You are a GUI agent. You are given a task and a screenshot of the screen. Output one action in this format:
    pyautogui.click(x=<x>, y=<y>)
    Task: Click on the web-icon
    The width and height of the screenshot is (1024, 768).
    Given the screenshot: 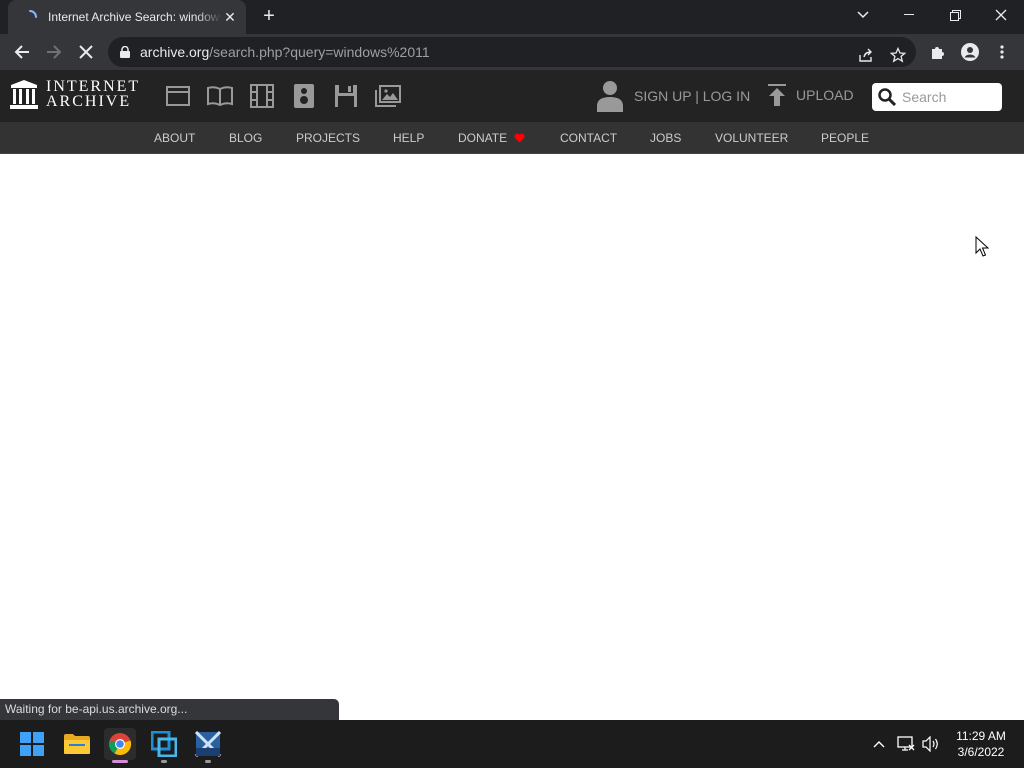 What is the action you would take?
    pyautogui.click(x=178, y=96)
    